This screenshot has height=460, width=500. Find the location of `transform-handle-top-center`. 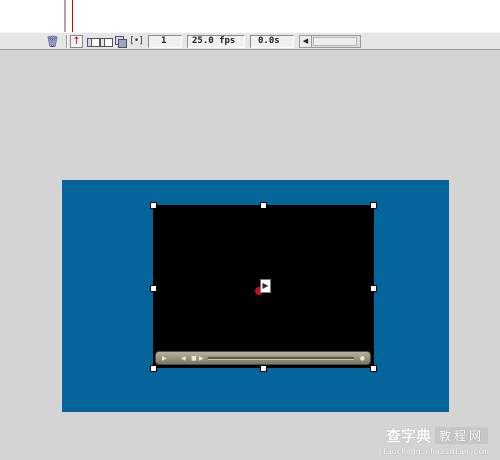

transform-handle-top-center is located at coordinates (263, 205).